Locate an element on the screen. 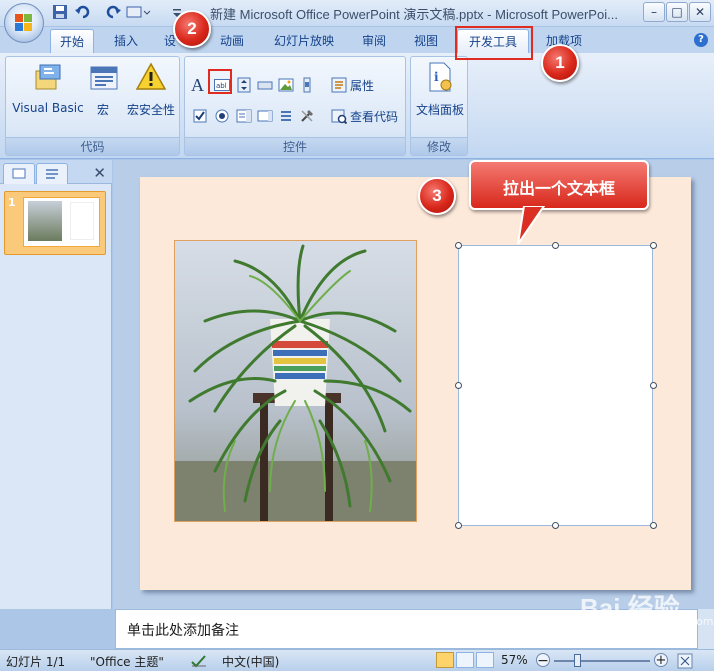  zoom-level: 57% is located at coordinates (514, 660).